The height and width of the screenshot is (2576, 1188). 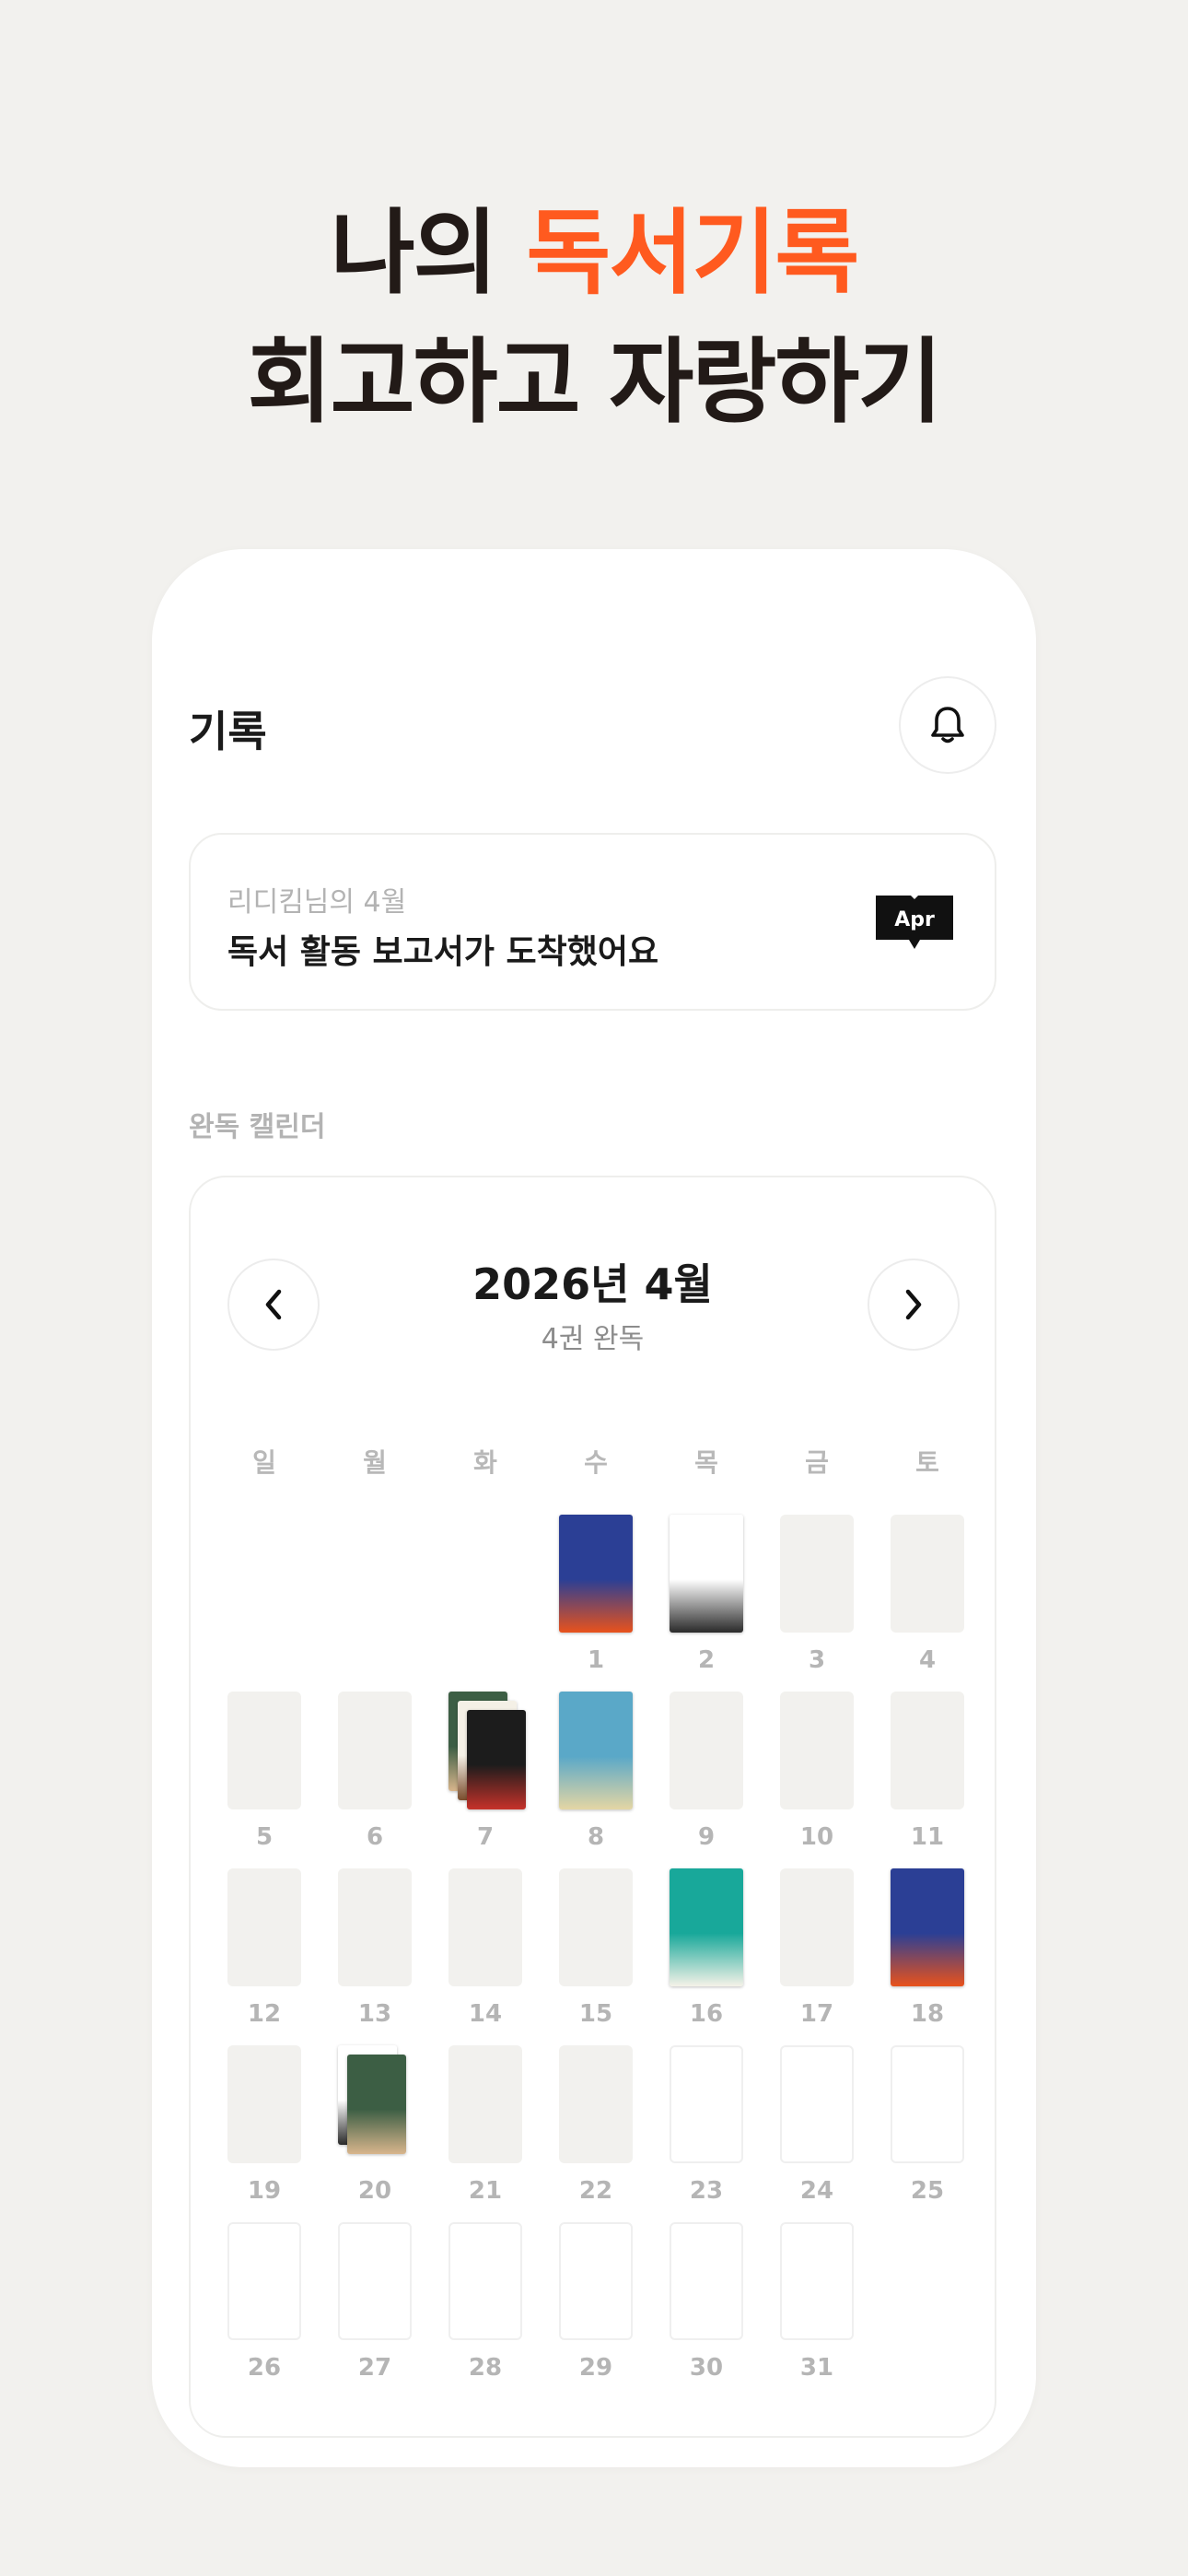 I want to click on weekday-sat: 토, so click(x=927, y=1462).